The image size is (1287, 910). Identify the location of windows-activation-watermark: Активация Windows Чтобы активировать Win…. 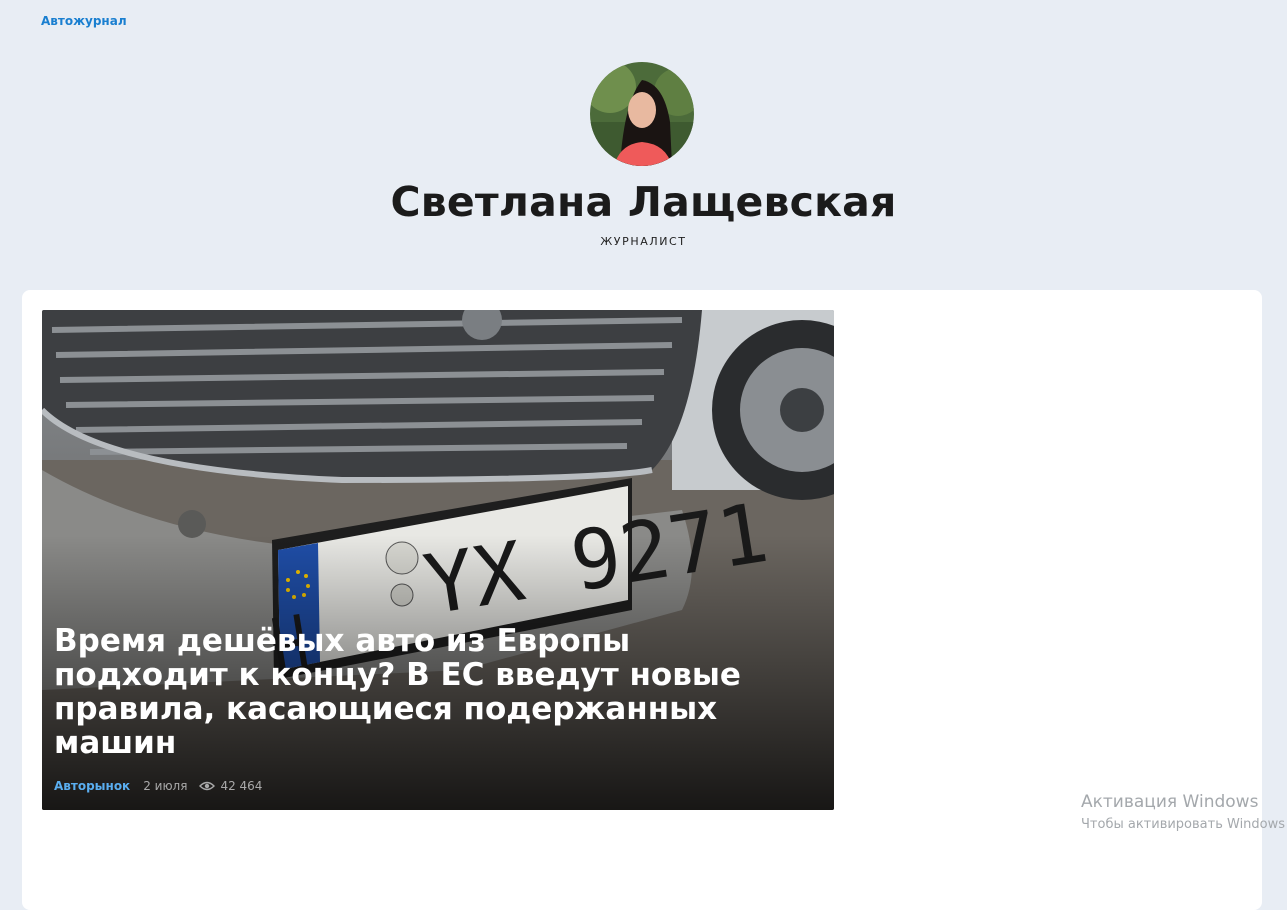
(1183, 812).